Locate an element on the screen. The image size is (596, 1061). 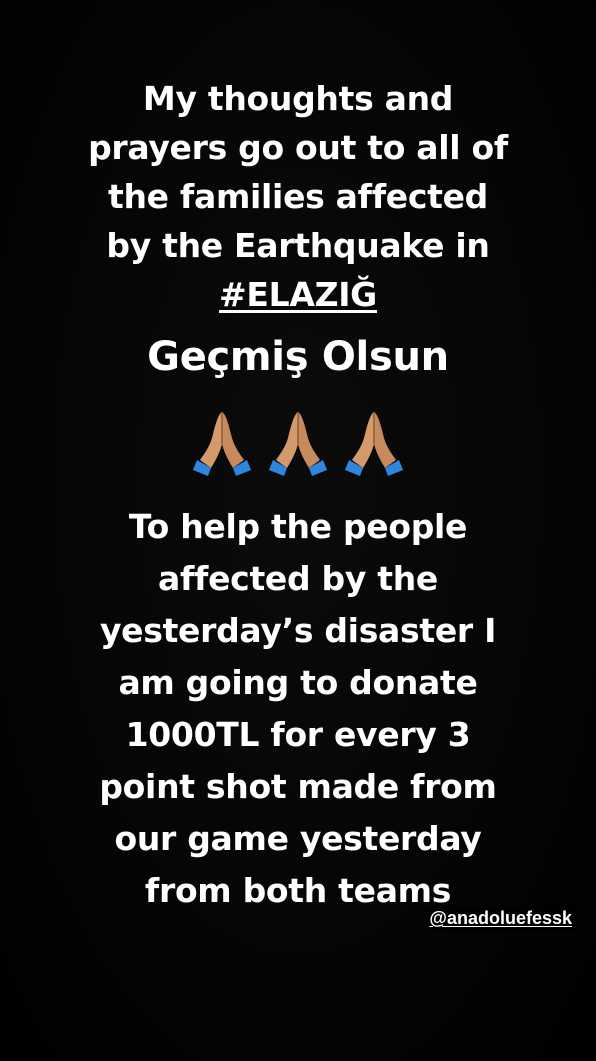
greeting-text: Geçmiş Olsun is located at coordinates (298, 357).